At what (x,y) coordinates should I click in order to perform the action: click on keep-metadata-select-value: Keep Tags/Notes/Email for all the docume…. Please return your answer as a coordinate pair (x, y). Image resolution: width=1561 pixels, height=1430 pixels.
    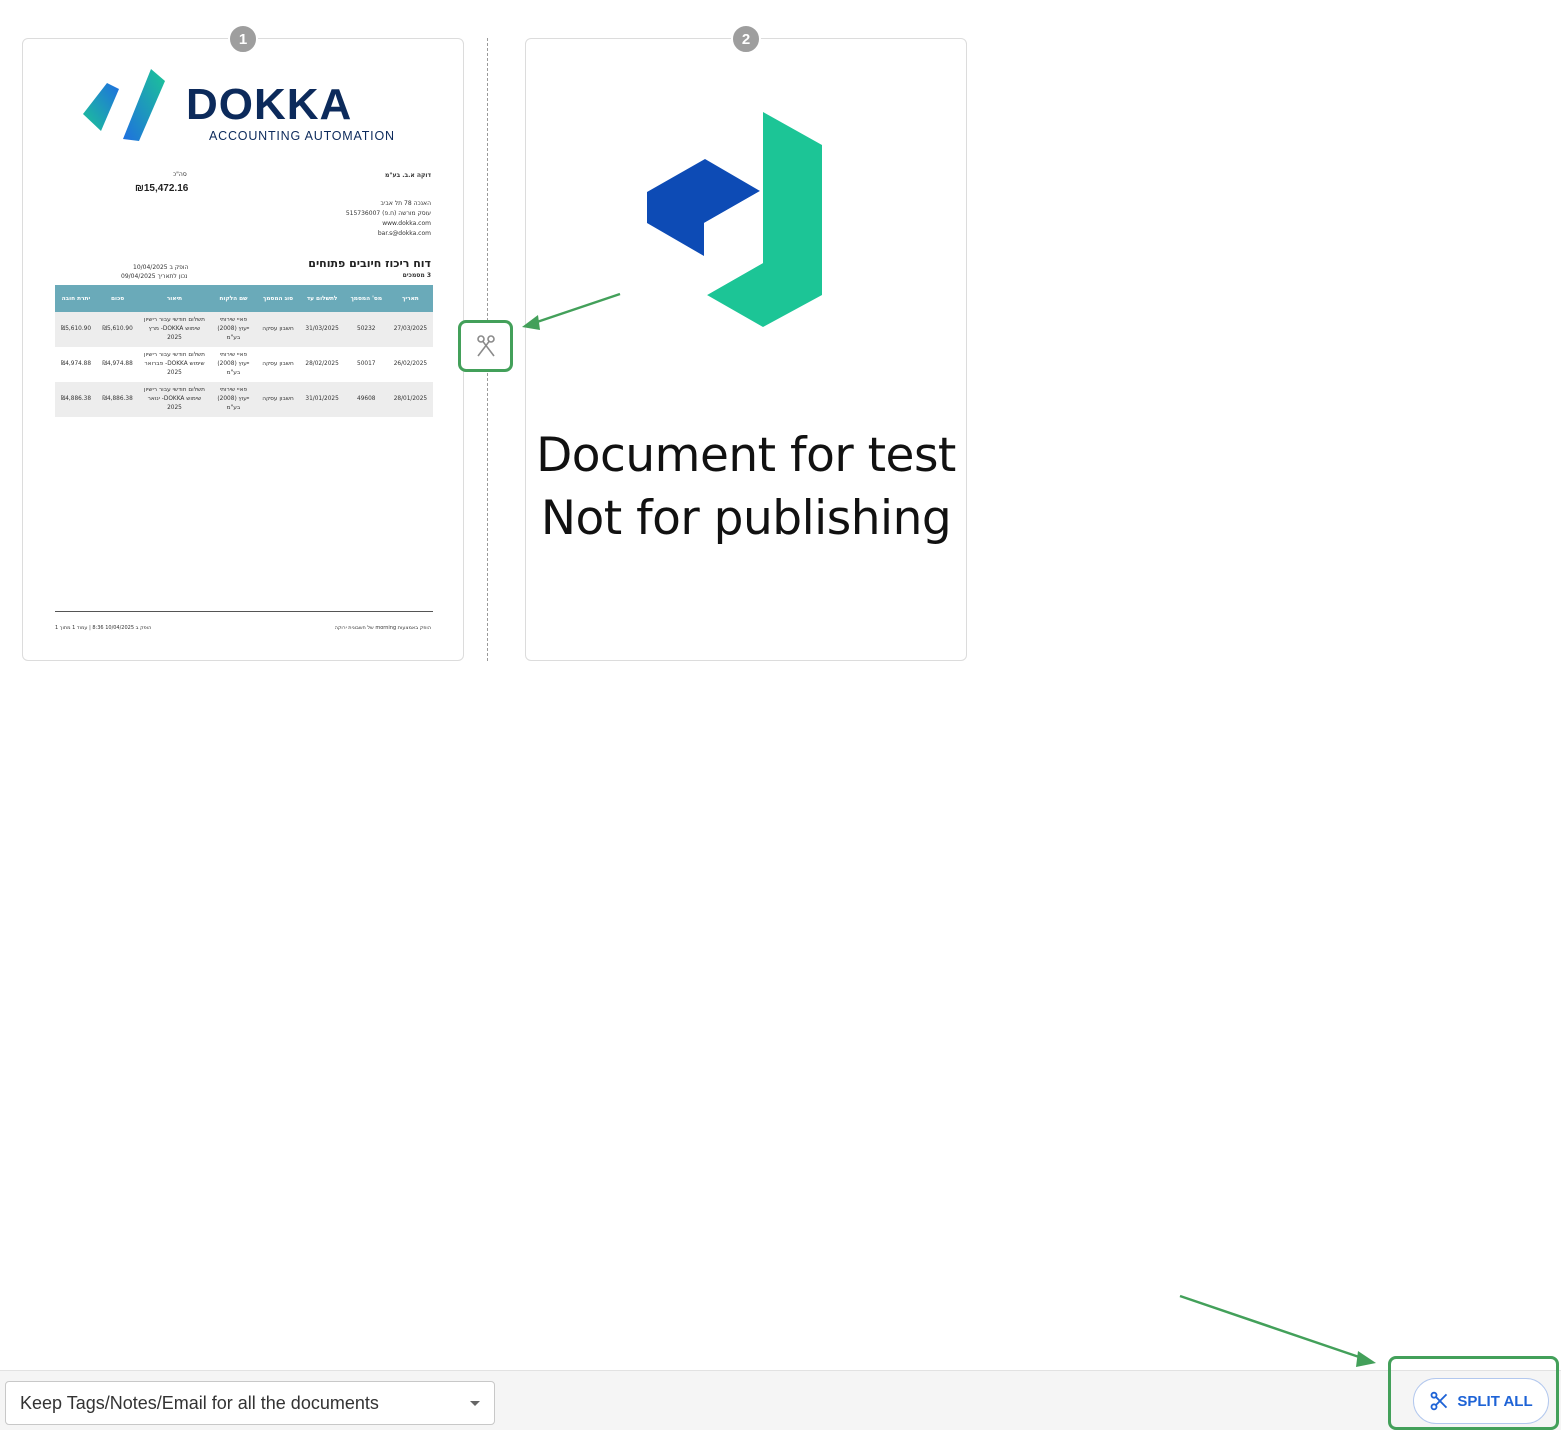
    Looking at the image, I should click on (199, 1402).